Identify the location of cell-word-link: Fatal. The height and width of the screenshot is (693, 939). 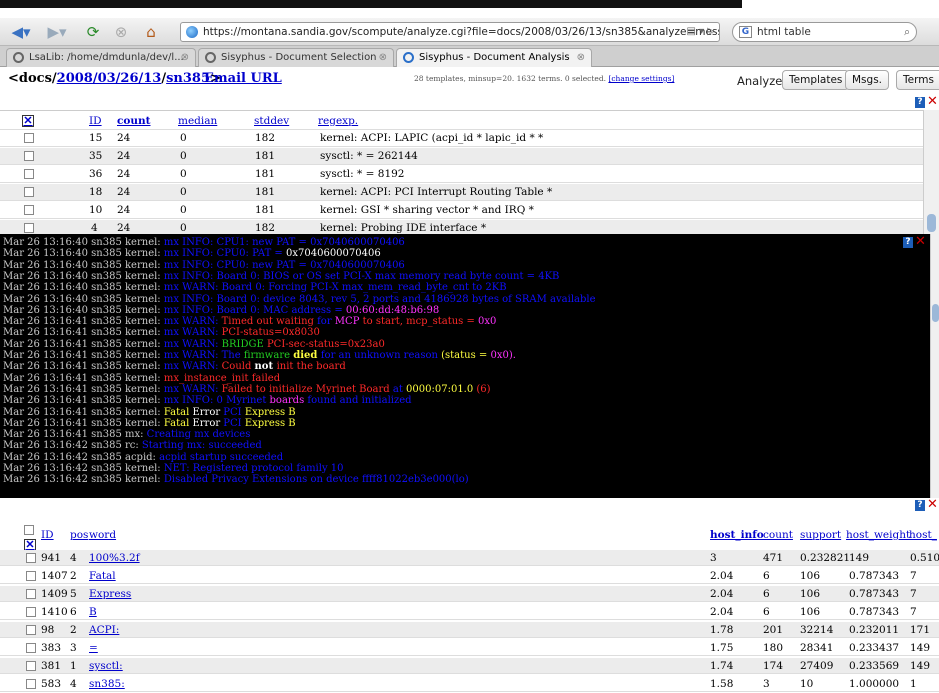
(102, 576).